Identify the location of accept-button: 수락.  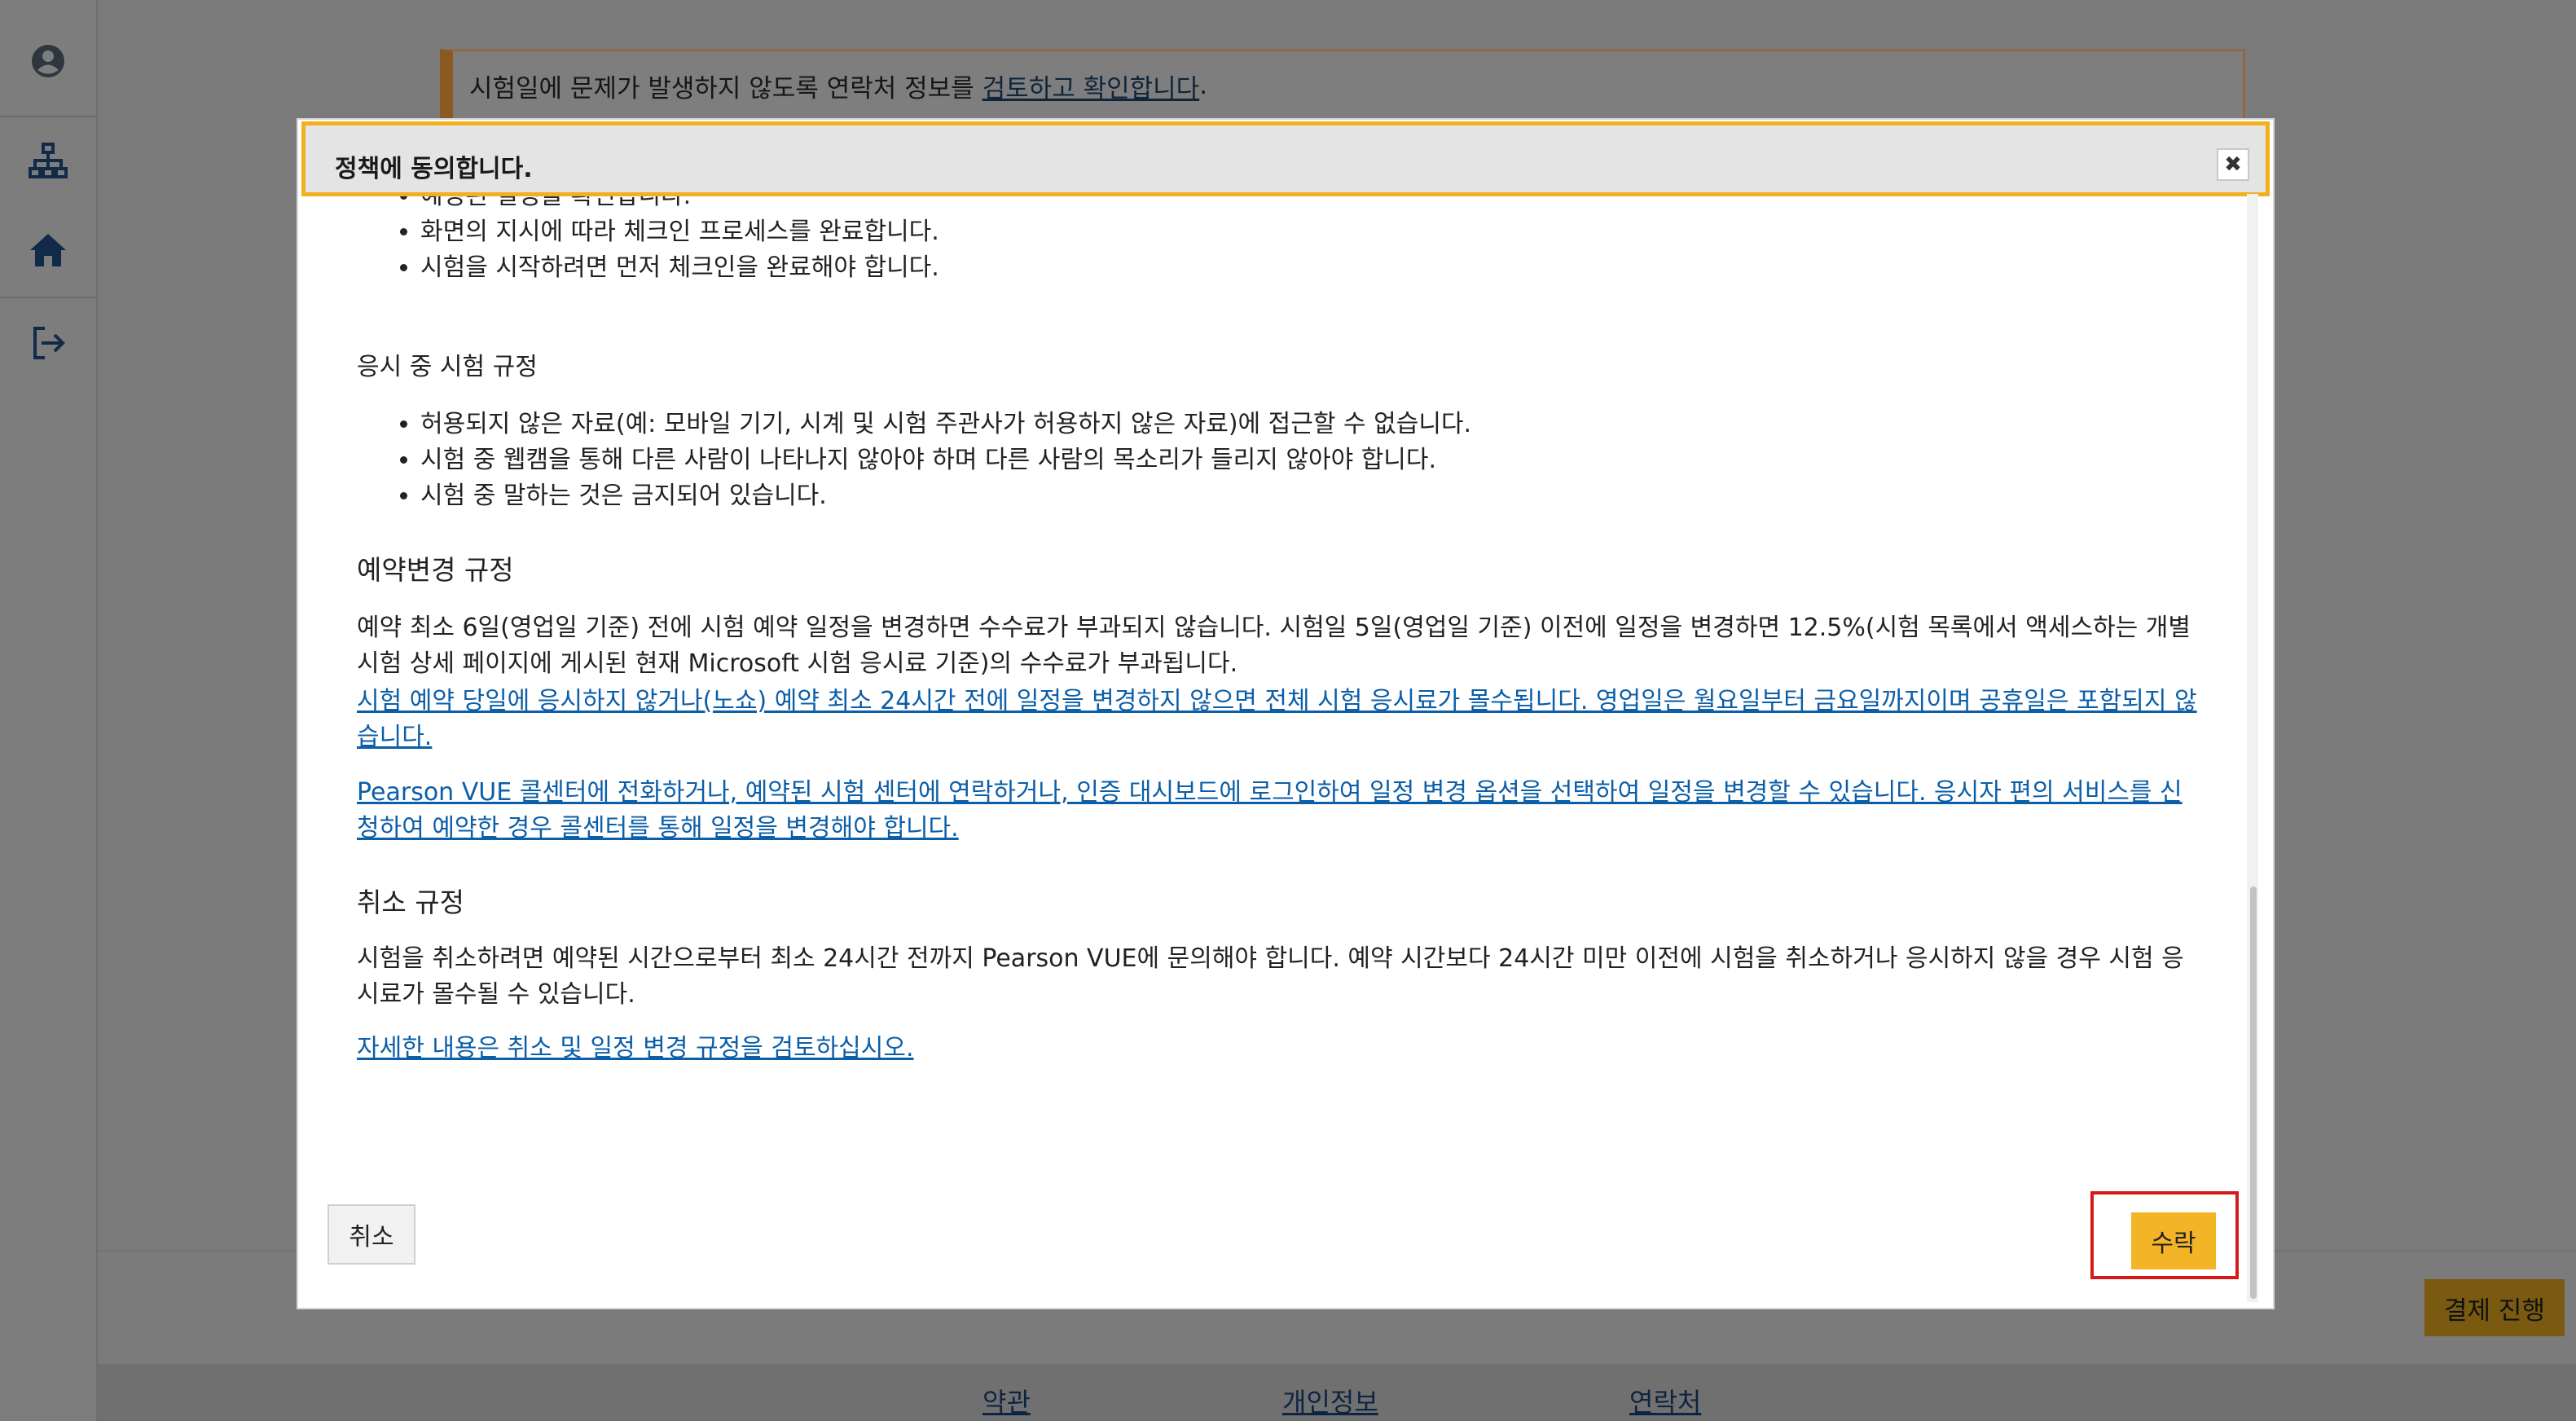
(2173, 1240).